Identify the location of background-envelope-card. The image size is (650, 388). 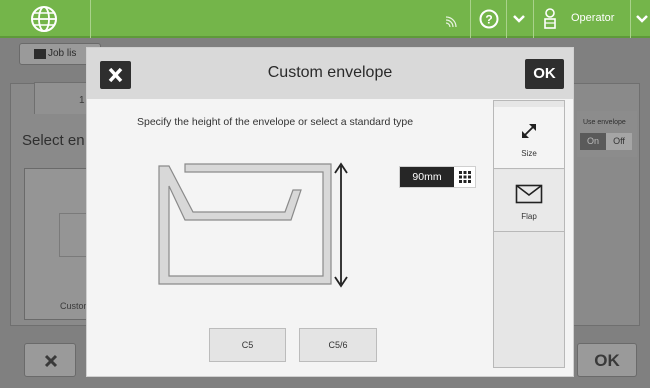
(61, 244).